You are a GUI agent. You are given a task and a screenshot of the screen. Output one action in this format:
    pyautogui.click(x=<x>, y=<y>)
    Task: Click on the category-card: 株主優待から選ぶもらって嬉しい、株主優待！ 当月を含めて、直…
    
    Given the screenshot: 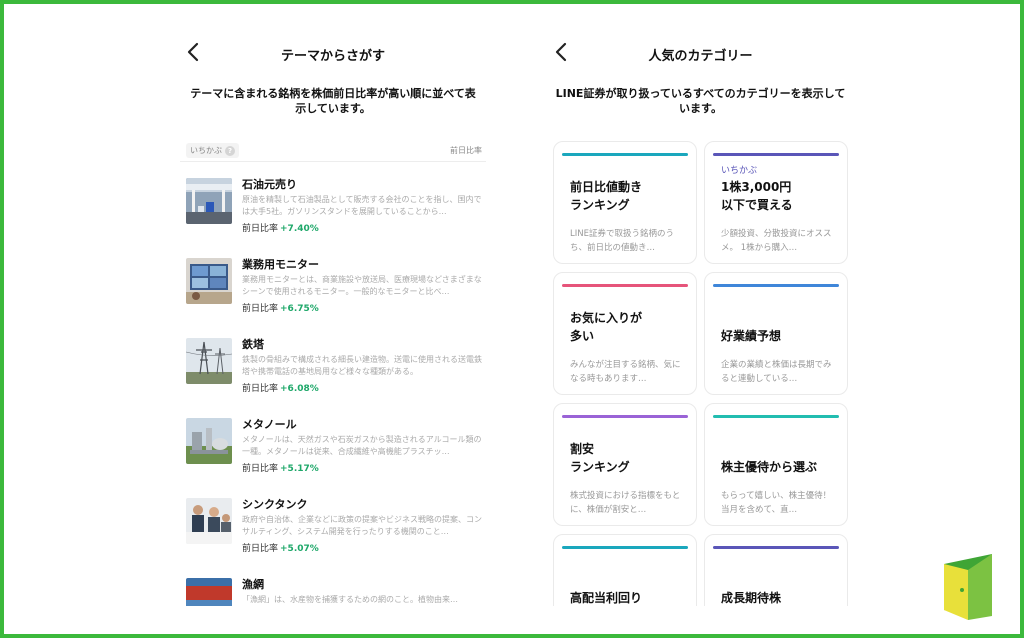 What is the action you would take?
    pyautogui.click(x=776, y=464)
    